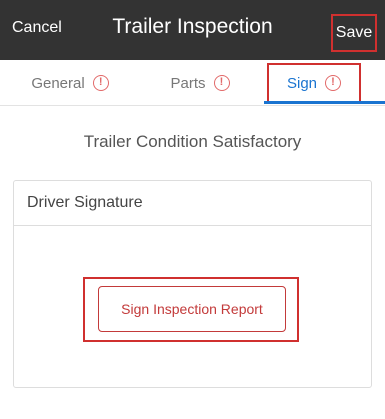 This screenshot has width=385, height=419. Describe the element at coordinates (324, 102) in the screenshot. I see `active-tab-indicator` at that location.